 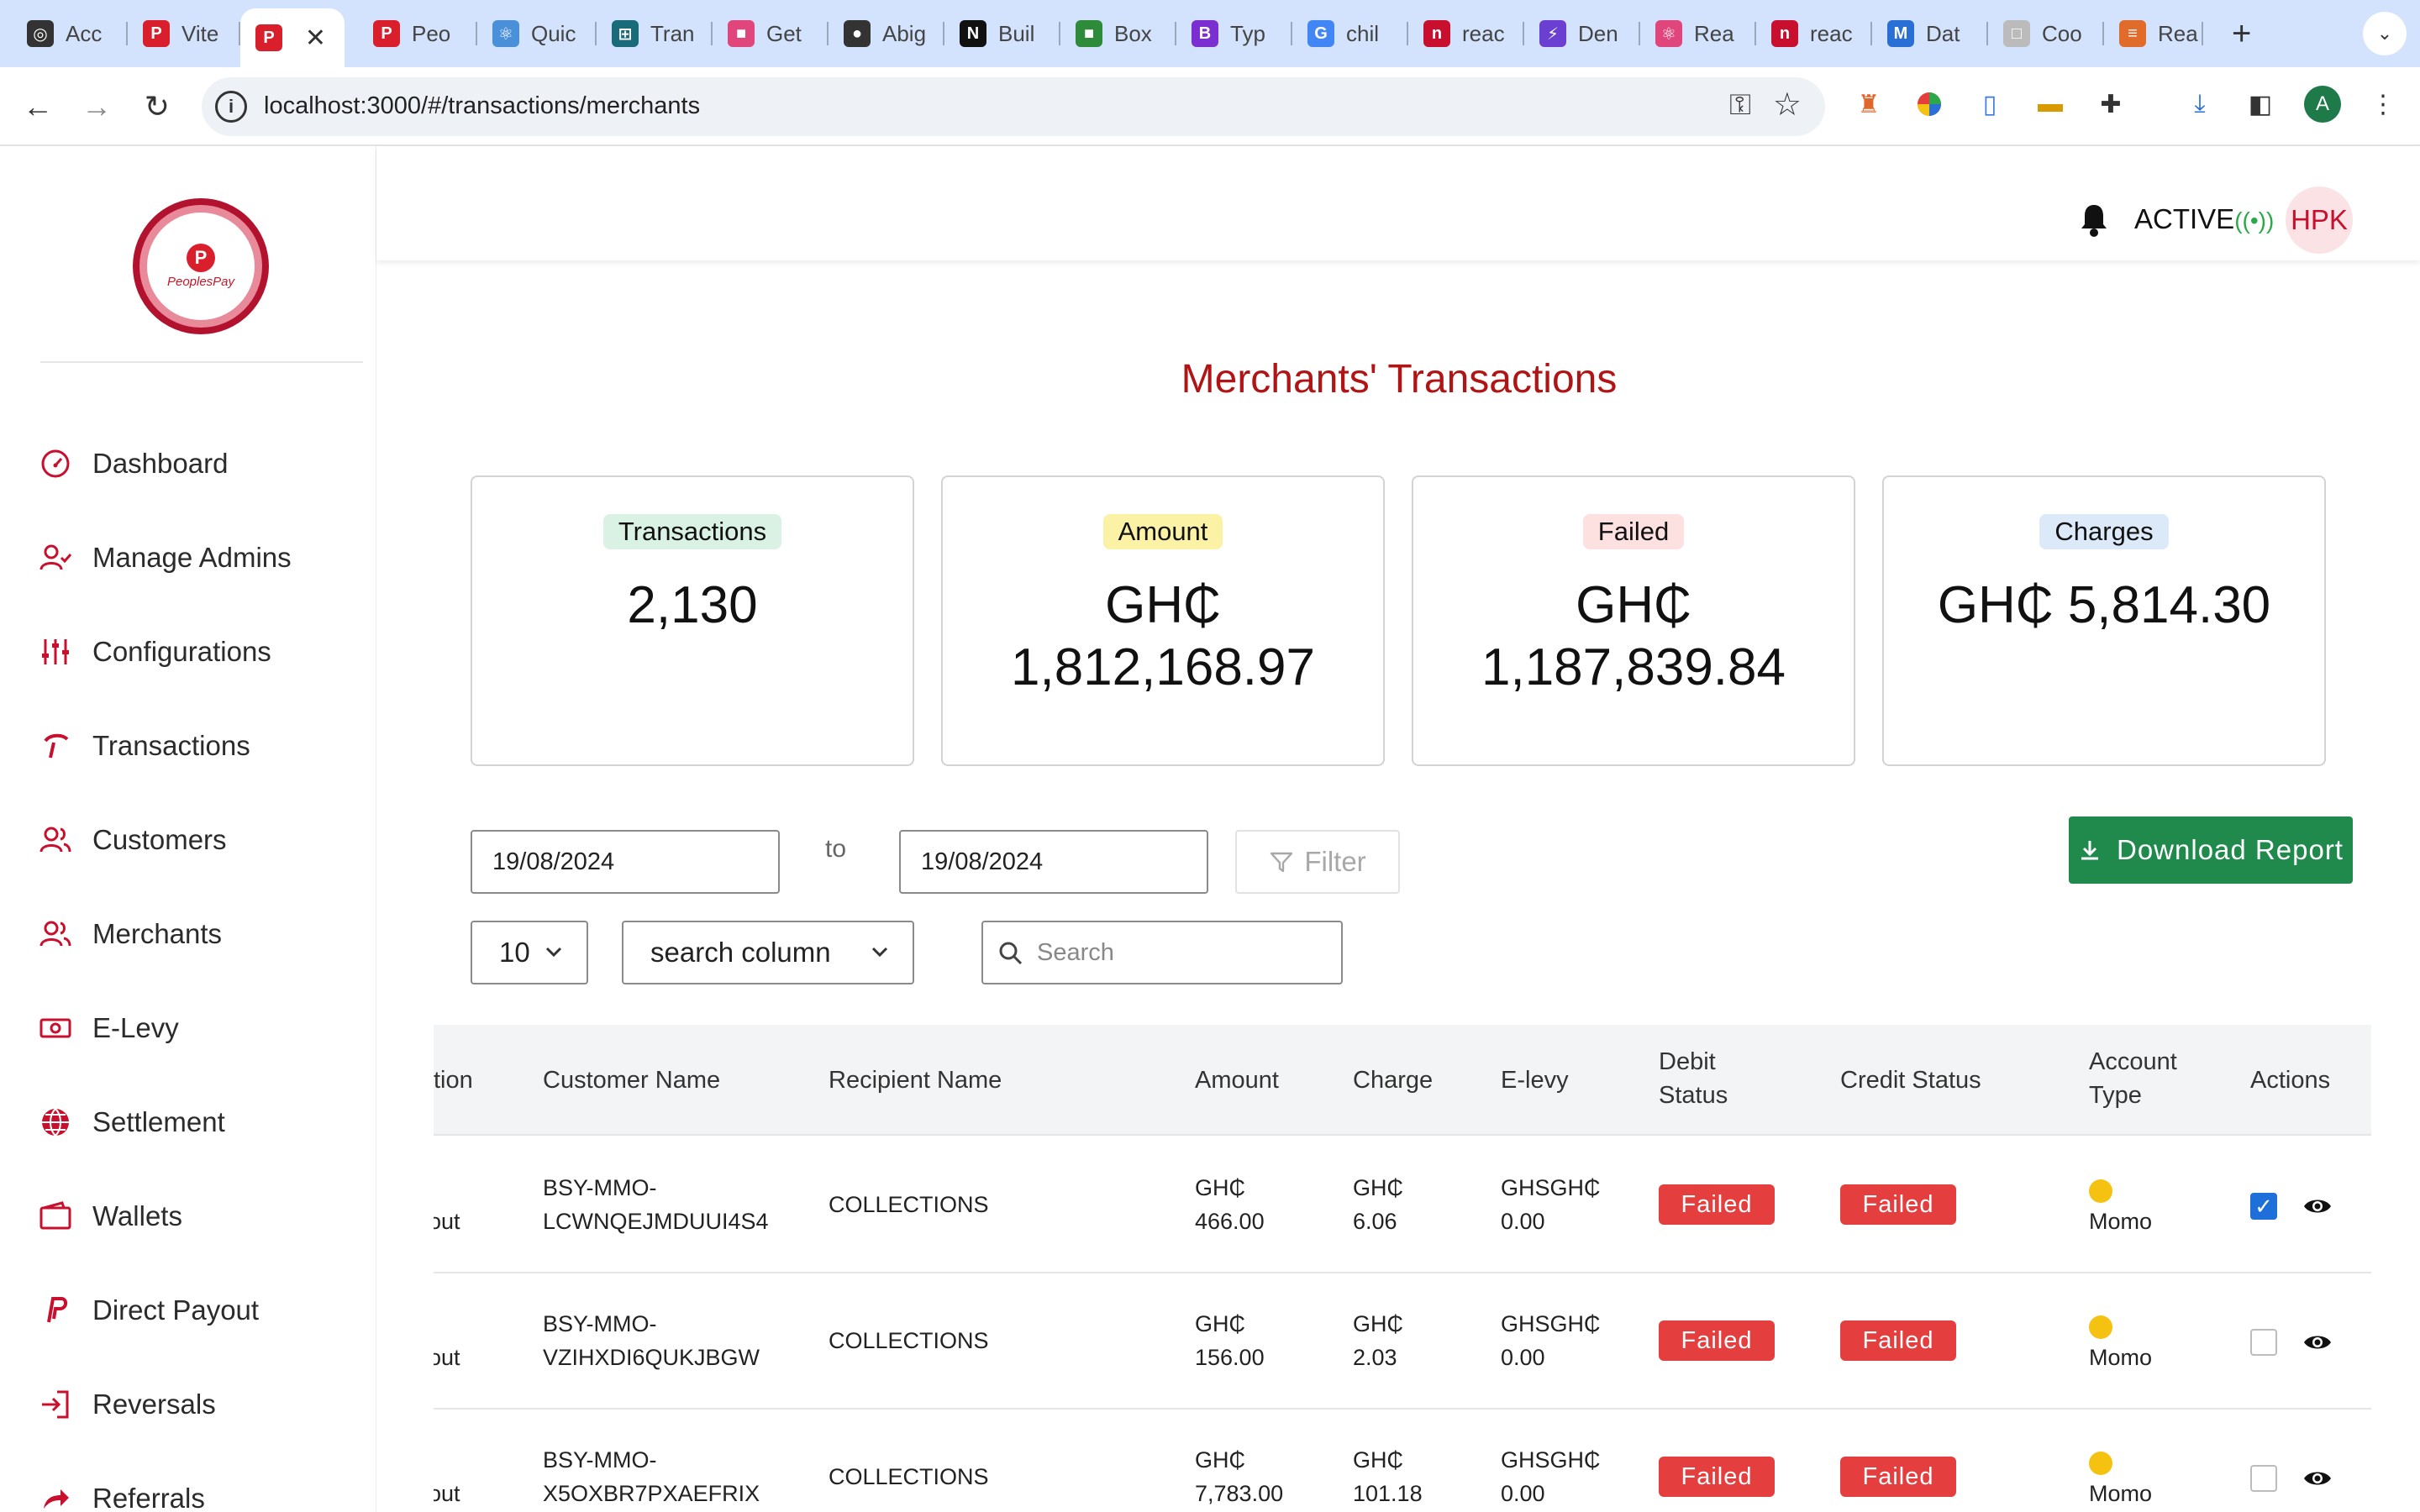 What do you see at coordinates (201, 1122) in the screenshot?
I see `sidebar-item-settlement: Settlement` at bounding box center [201, 1122].